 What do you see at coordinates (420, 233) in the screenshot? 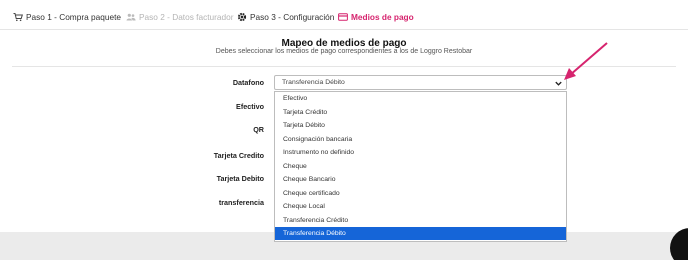
I see `option-transferencia-debito: Transferencia Débito` at bounding box center [420, 233].